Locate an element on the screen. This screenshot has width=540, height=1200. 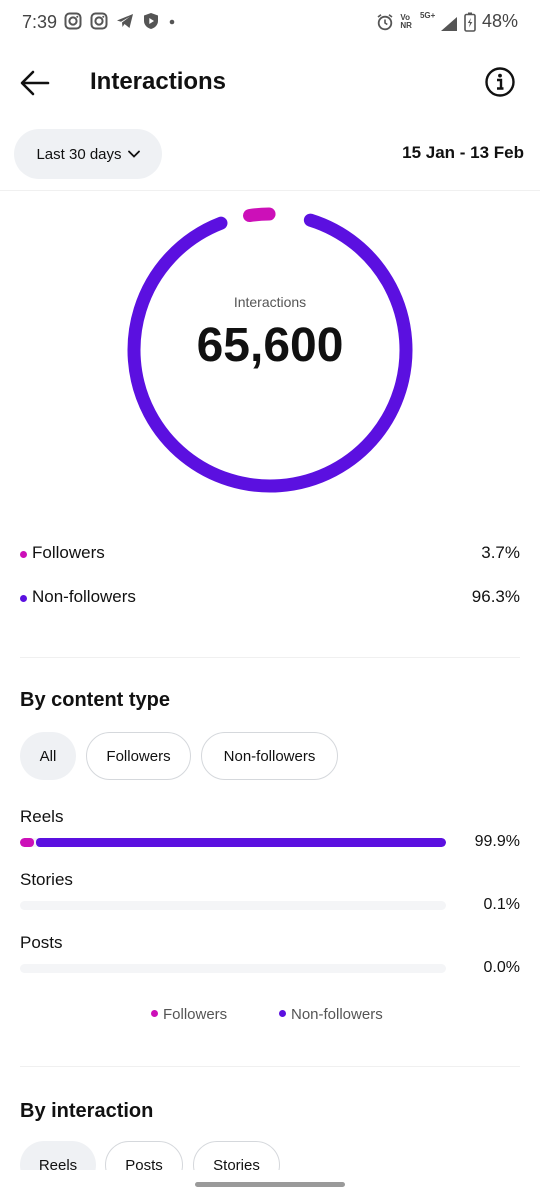
followers-row: Followers 3.7% is located at coordinates (270, 555).